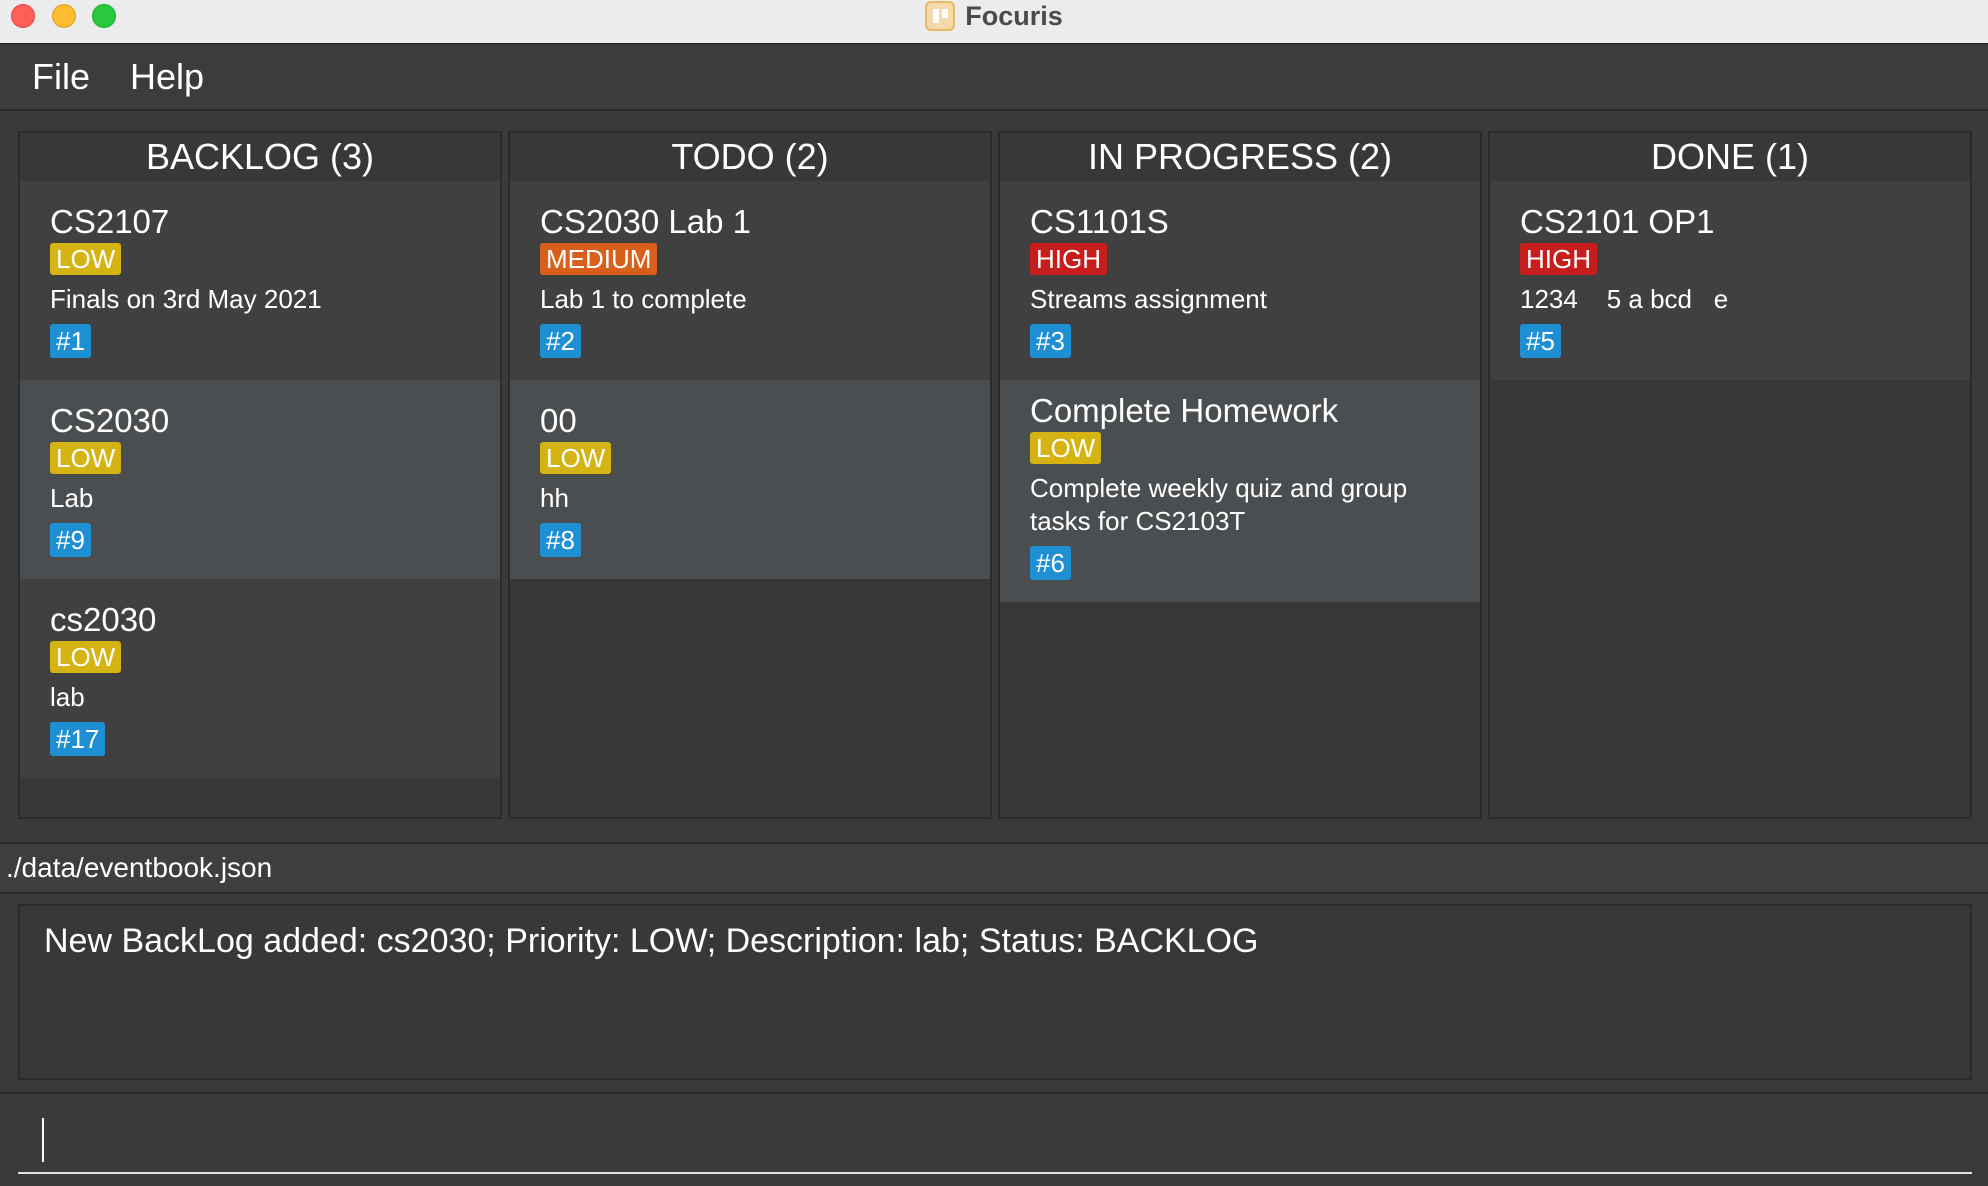 The image size is (1988, 1186). I want to click on event-card: cs2030 LOW lab #17, so click(260, 678).